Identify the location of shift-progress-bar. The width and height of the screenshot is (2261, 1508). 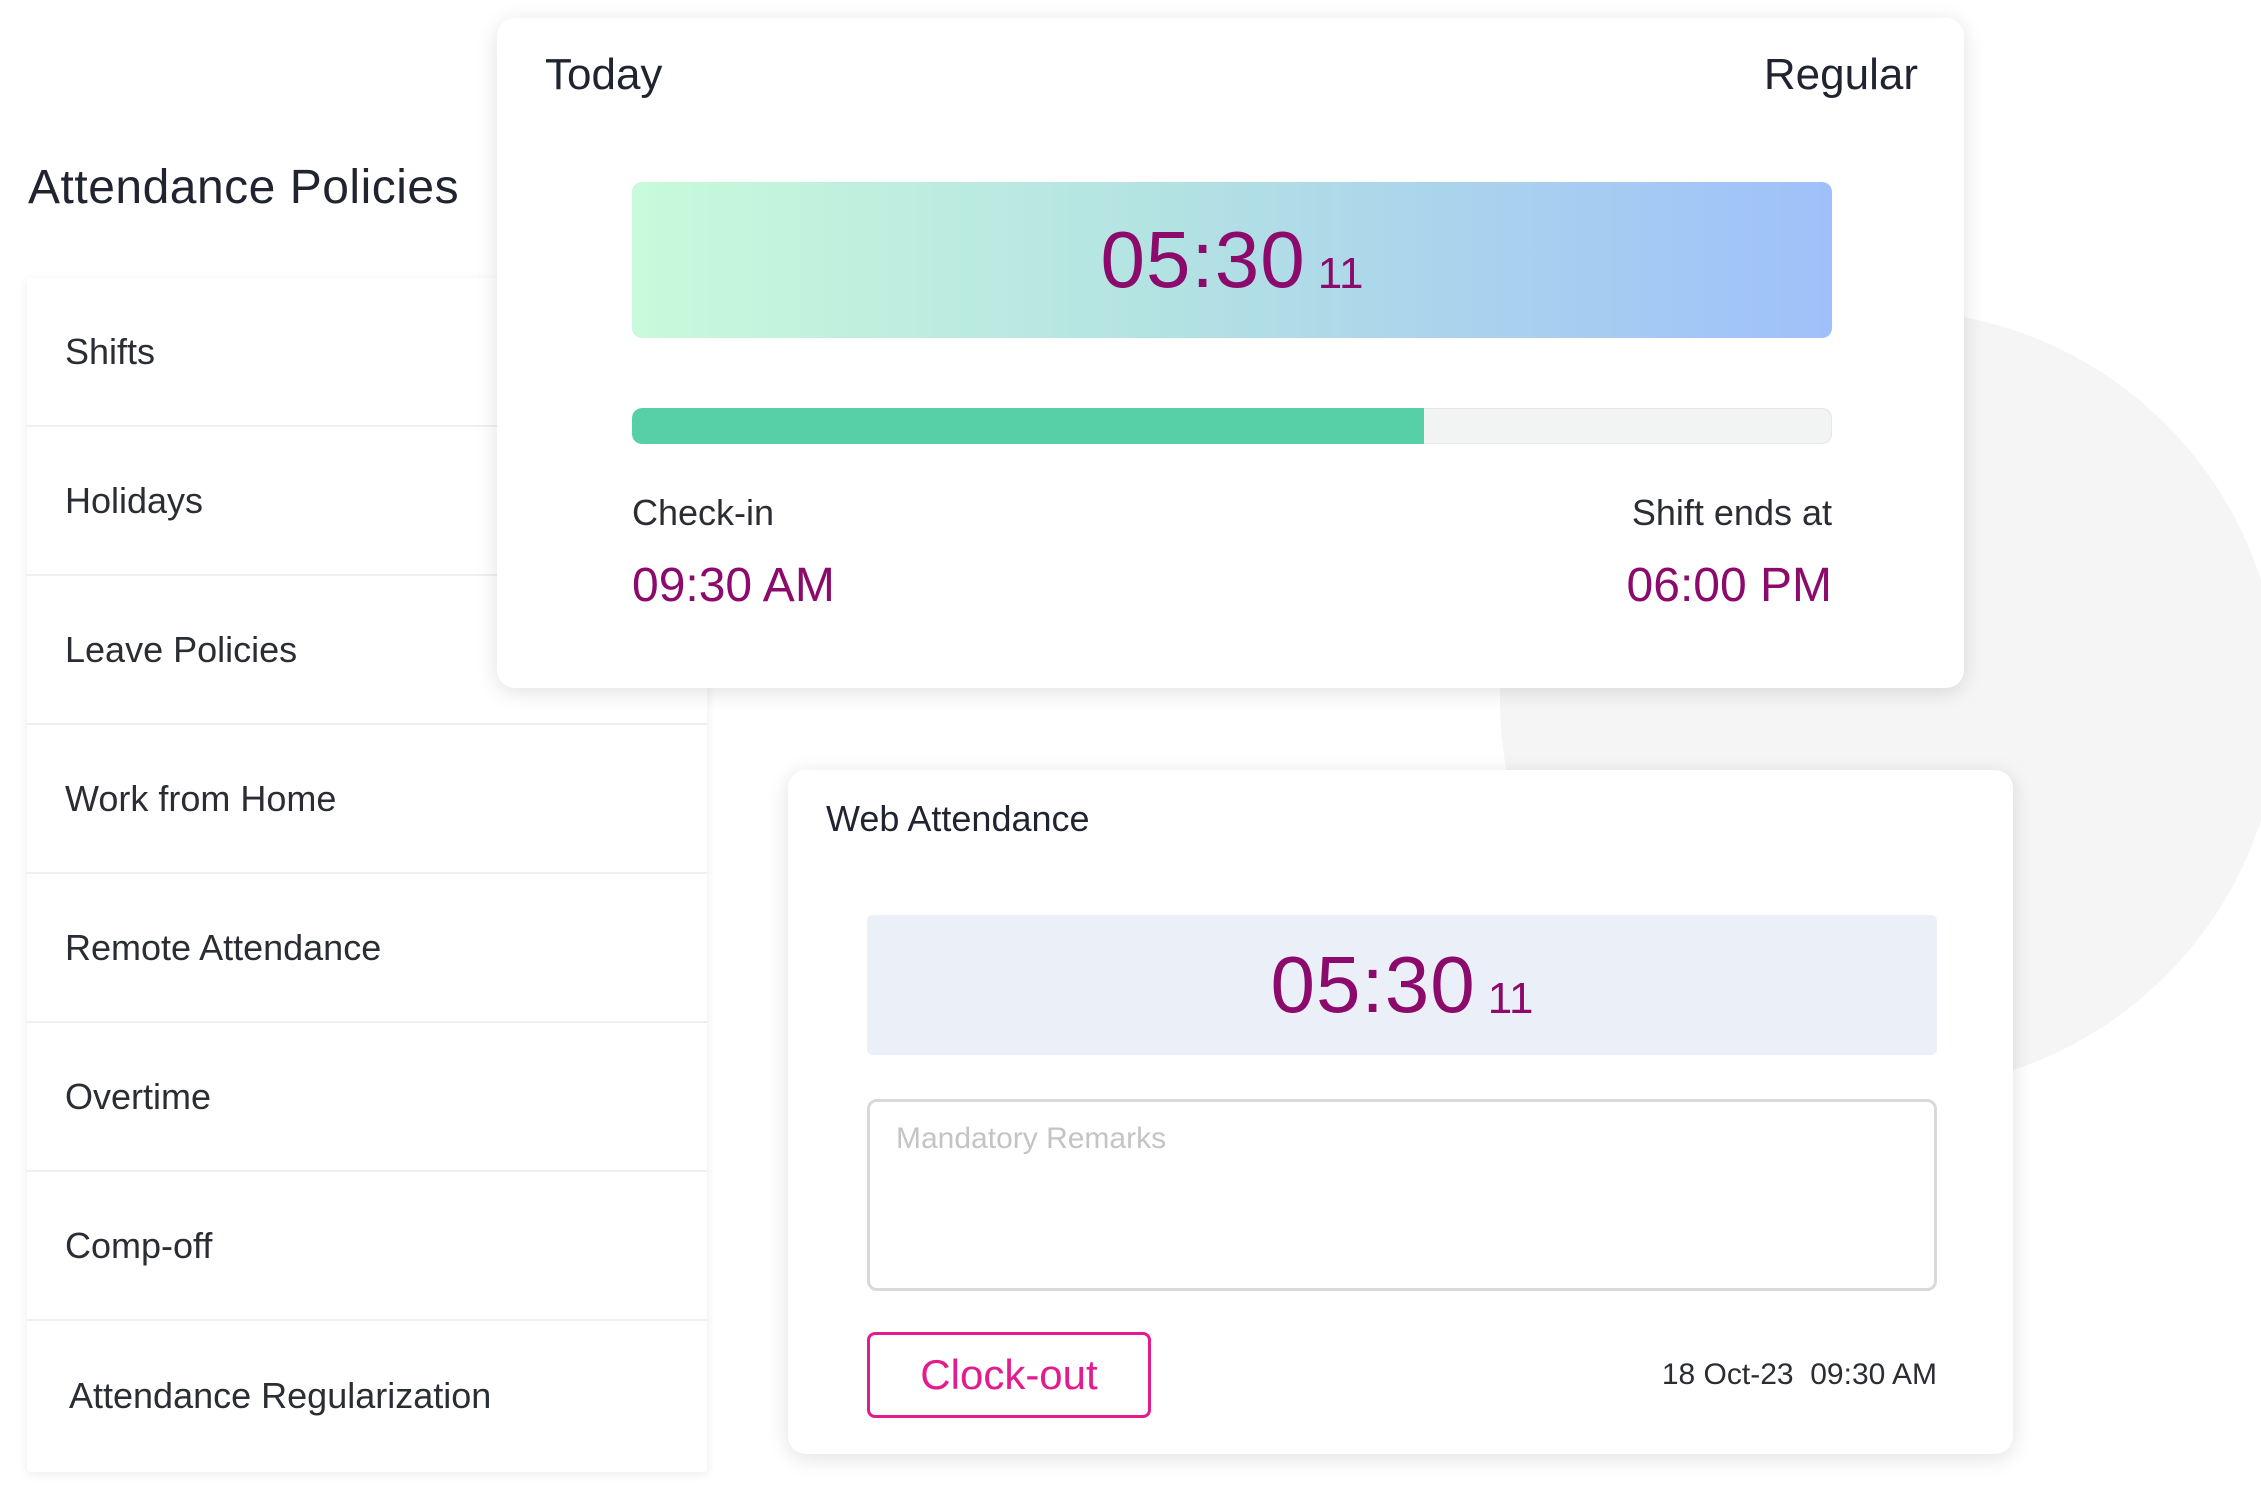
(1232, 426).